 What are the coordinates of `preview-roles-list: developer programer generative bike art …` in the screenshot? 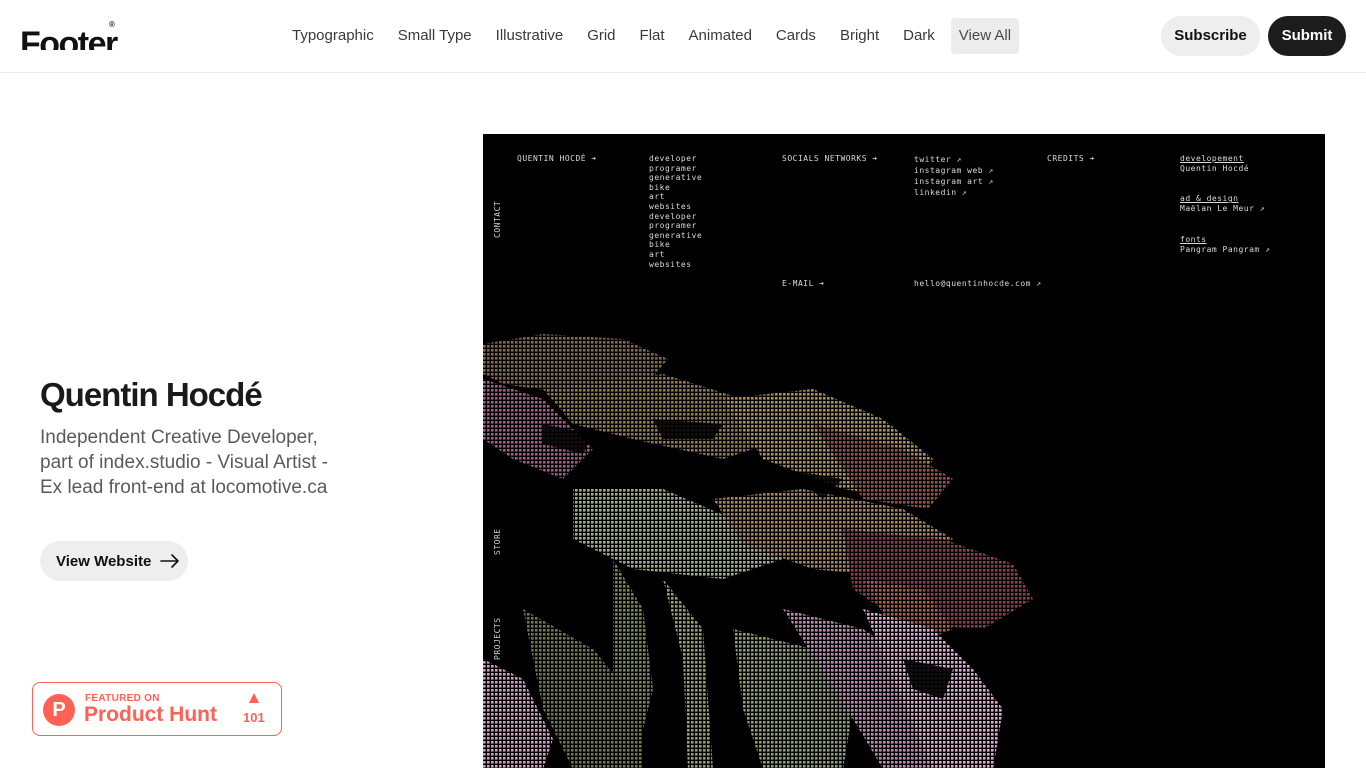 It's located at (675, 211).